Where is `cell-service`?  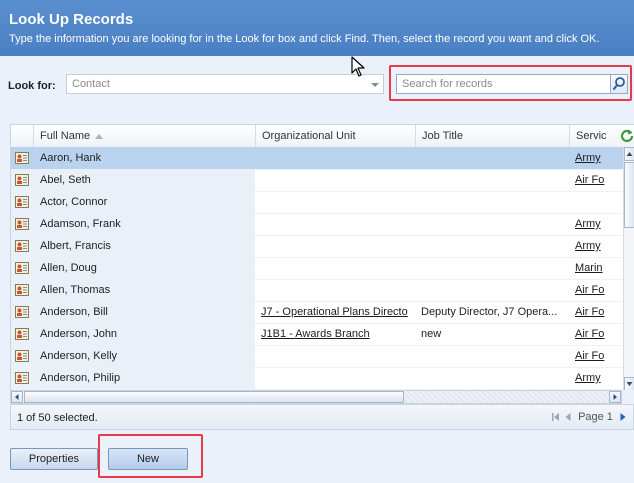 cell-service is located at coordinates (596, 202).